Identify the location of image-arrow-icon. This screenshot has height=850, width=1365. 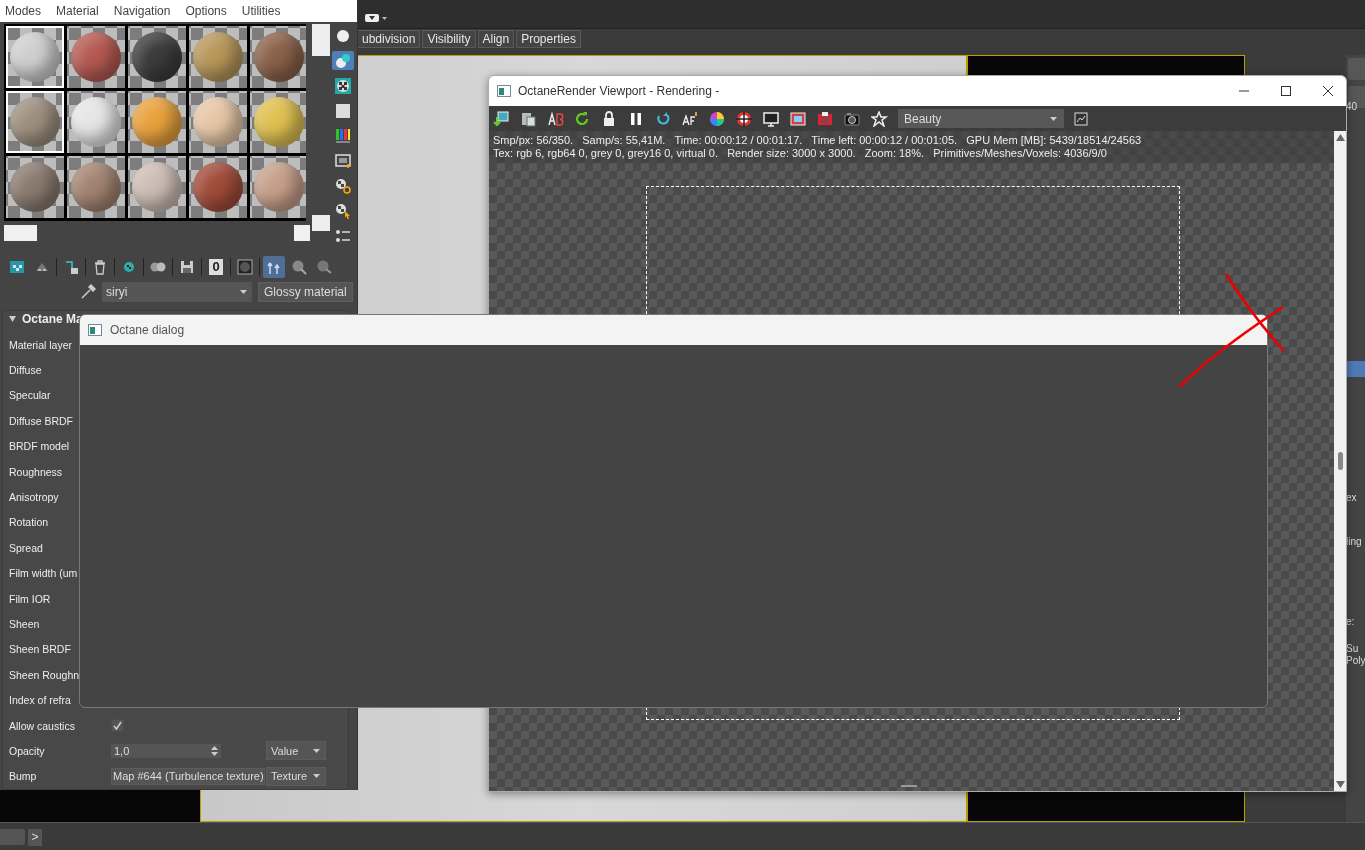
(502, 118).